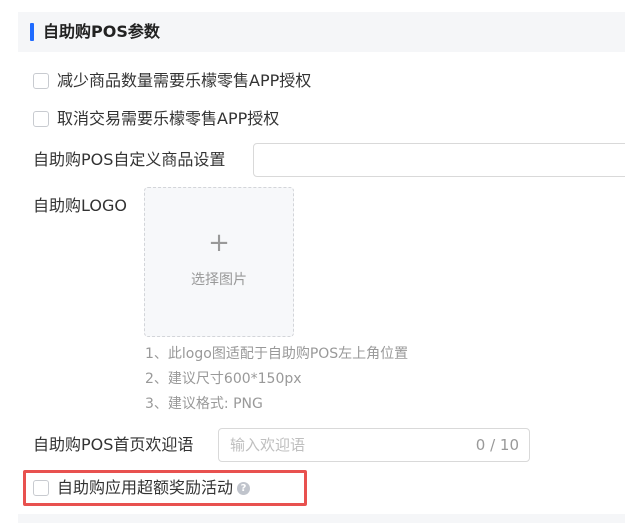 This screenshot has width=625, height=523. What do you see at coordinates (113, 444) in the screenshot?
I see `welcome-label: 自助购POS首页欢迎语` at bounding box center [113, 444].